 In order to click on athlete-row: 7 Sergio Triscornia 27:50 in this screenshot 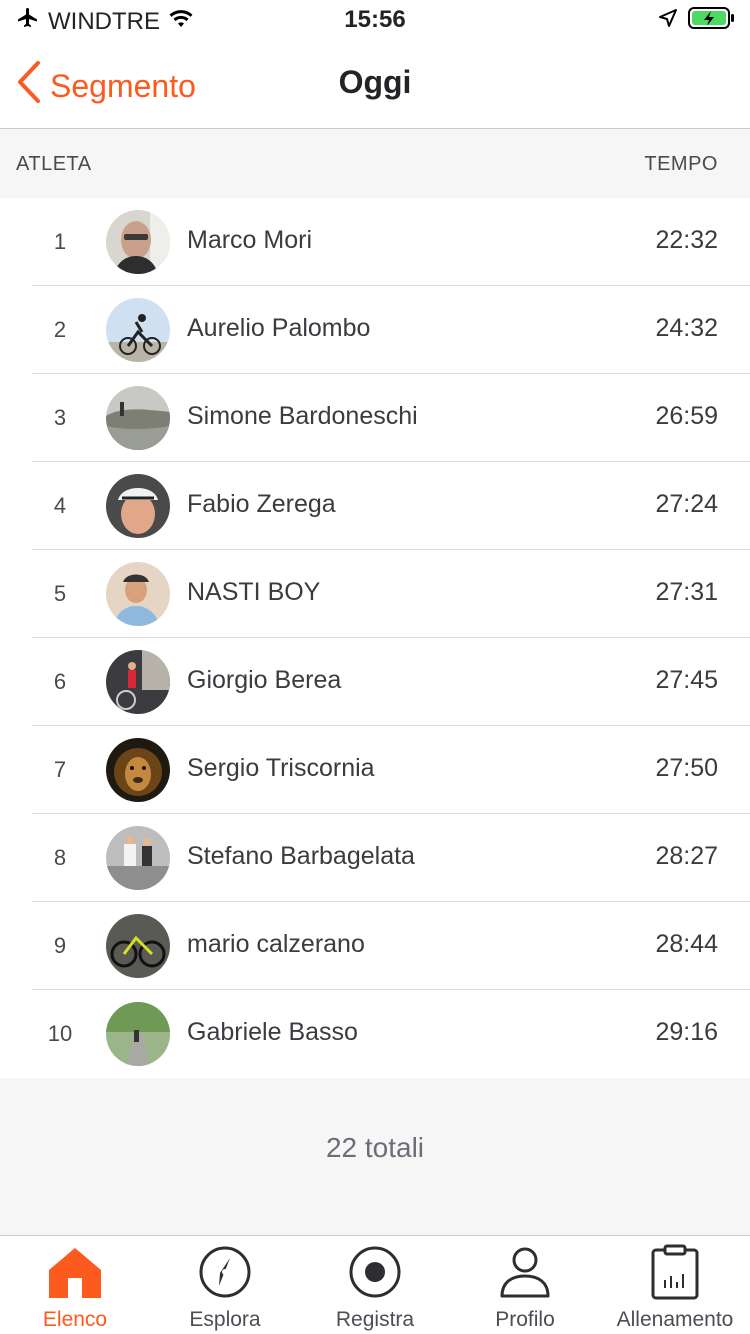, I will do `click(375, 770)`.